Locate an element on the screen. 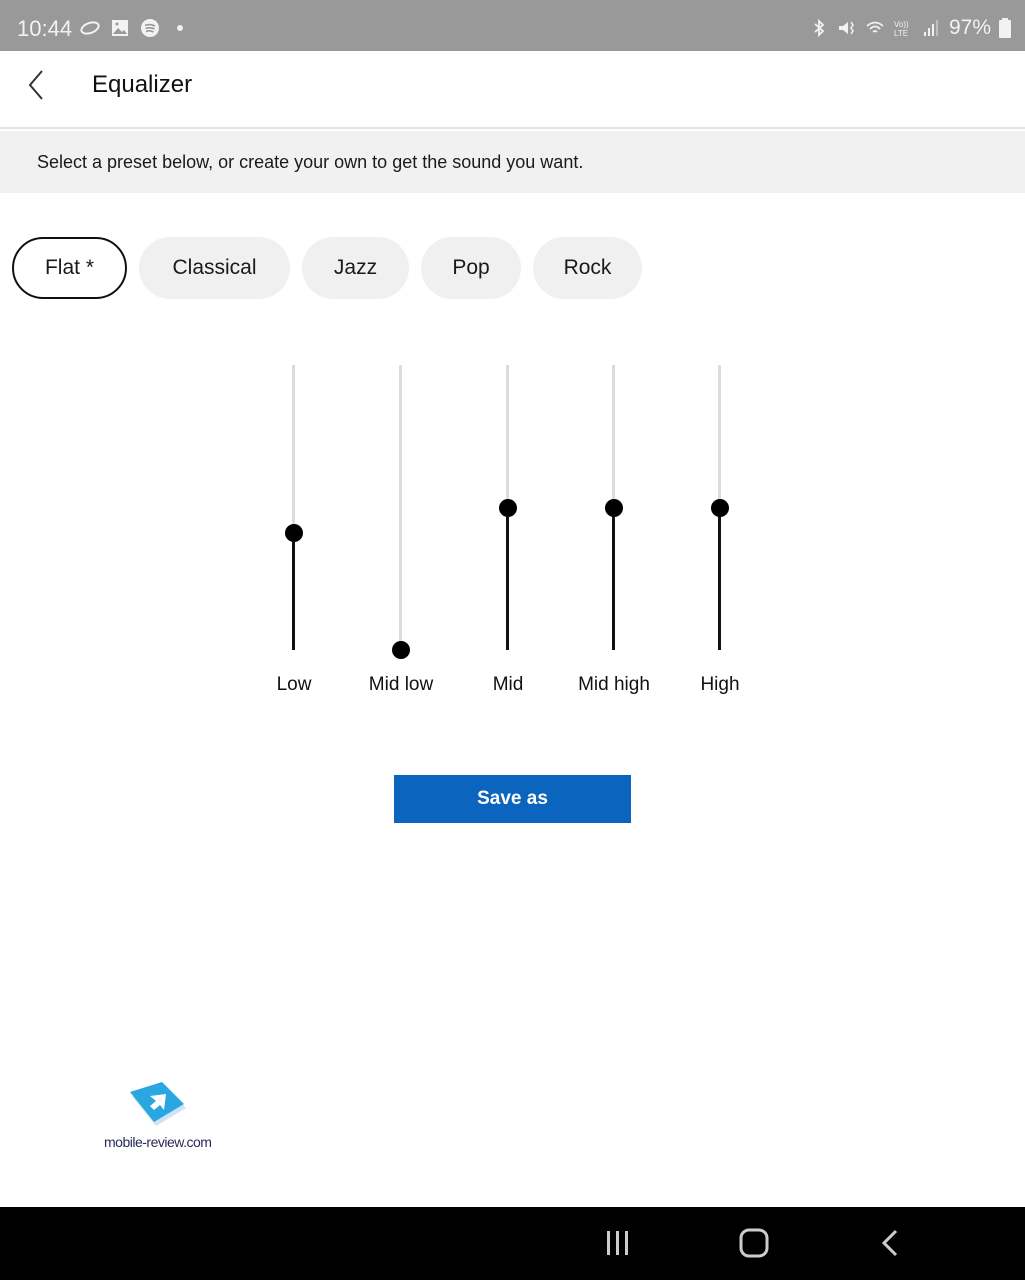 The image size is (1025, 1280). watermark-text: mobile-review.com is located at coordinates (158, 1142).